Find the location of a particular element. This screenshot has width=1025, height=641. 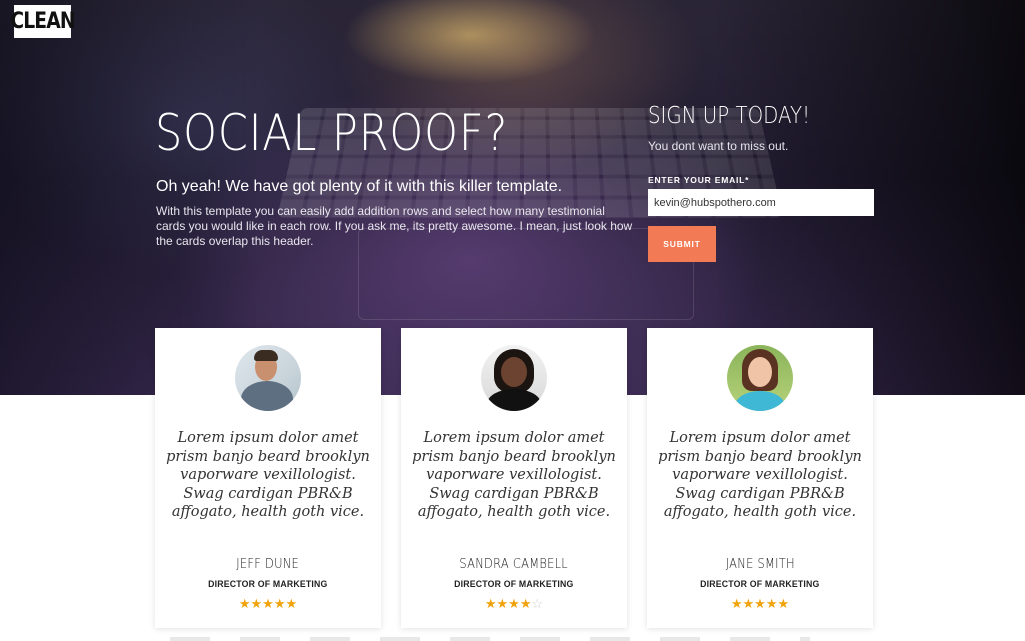

email-field-label: ENTER YOUR EMAIL* is located at coordinates (699, 180).